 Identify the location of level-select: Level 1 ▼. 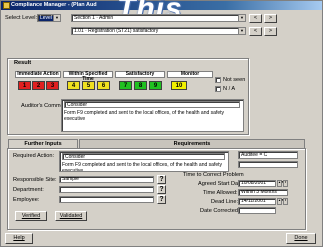
(49, 18).